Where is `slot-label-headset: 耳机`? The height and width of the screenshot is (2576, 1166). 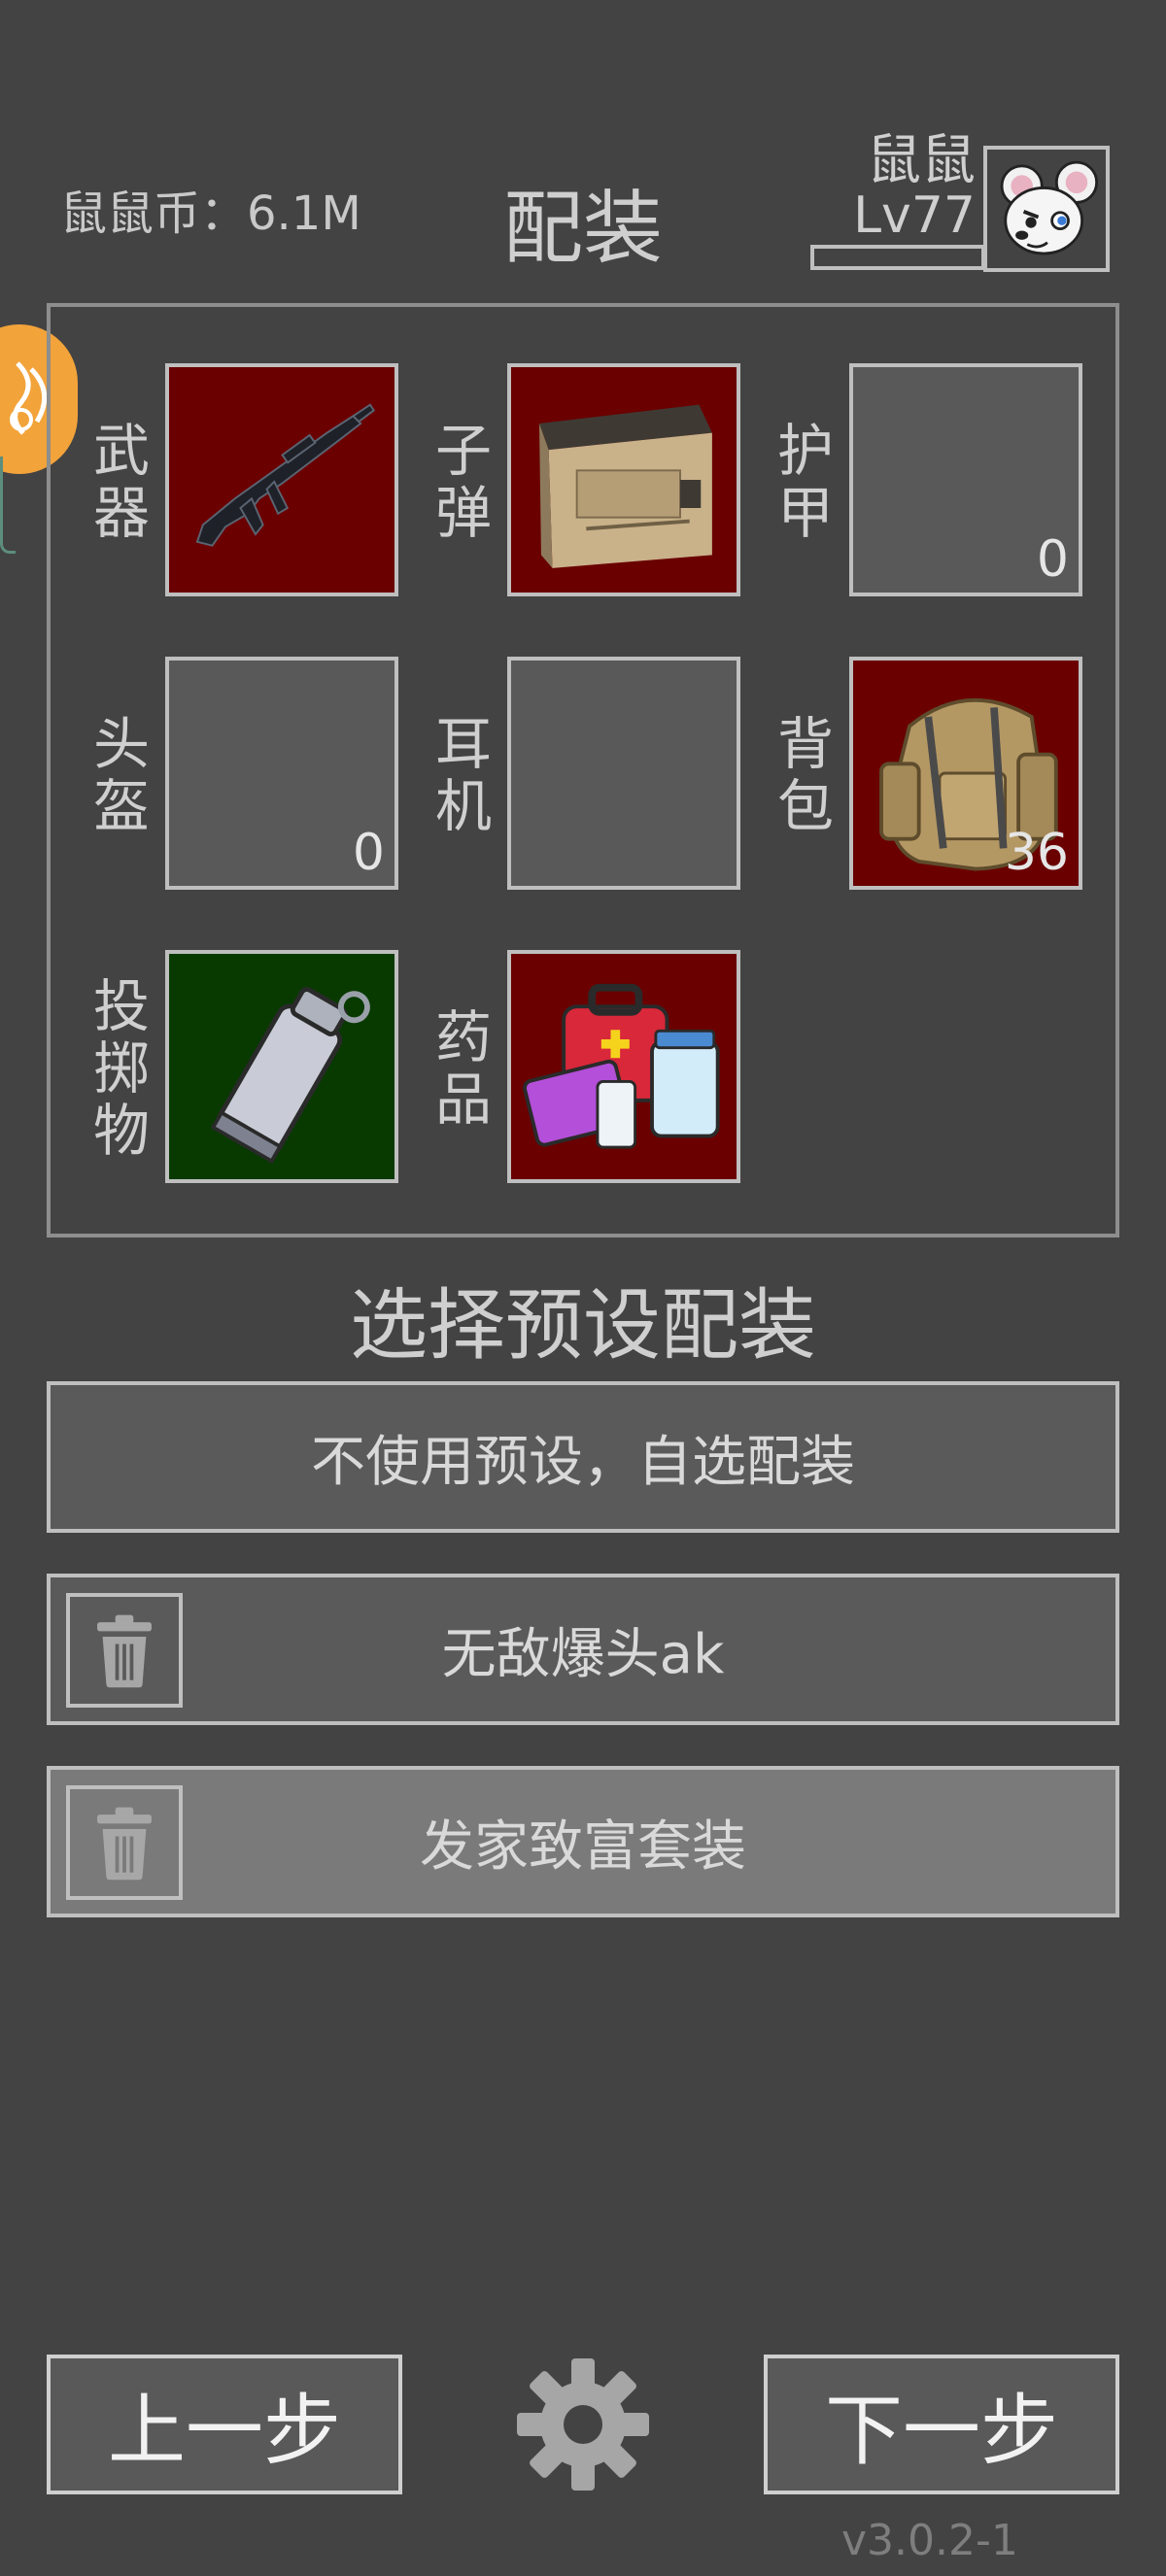 slot-label-headset: 耳机 is located at coordinates (463, 775).